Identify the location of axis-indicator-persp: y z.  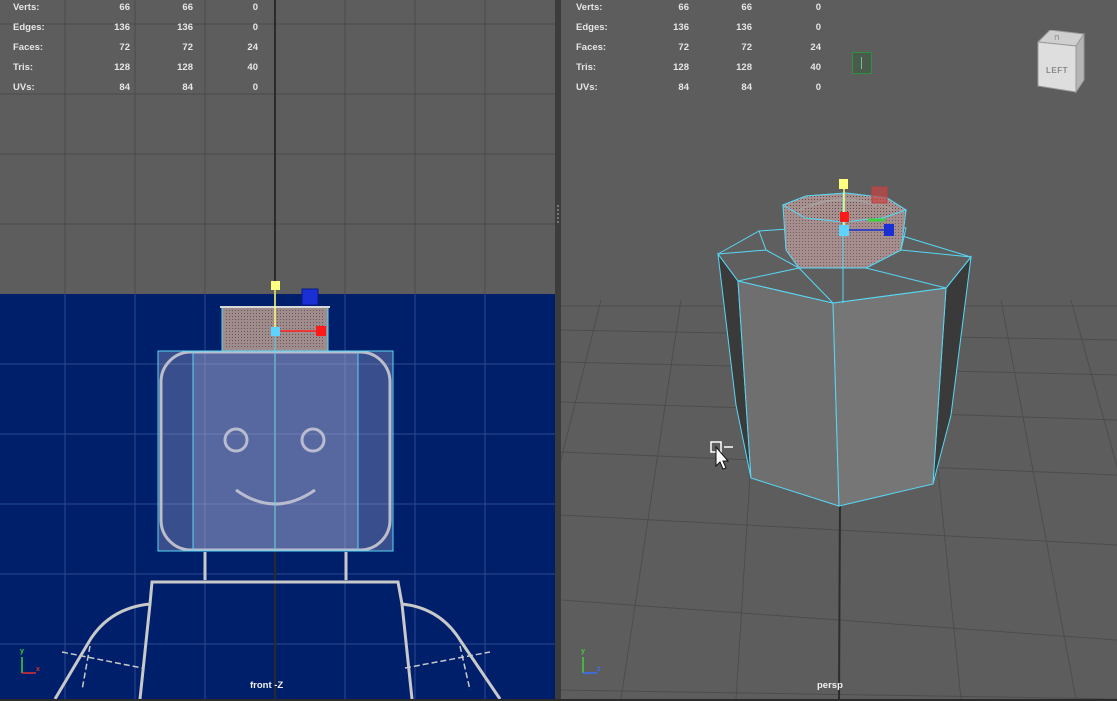
(591, 661).